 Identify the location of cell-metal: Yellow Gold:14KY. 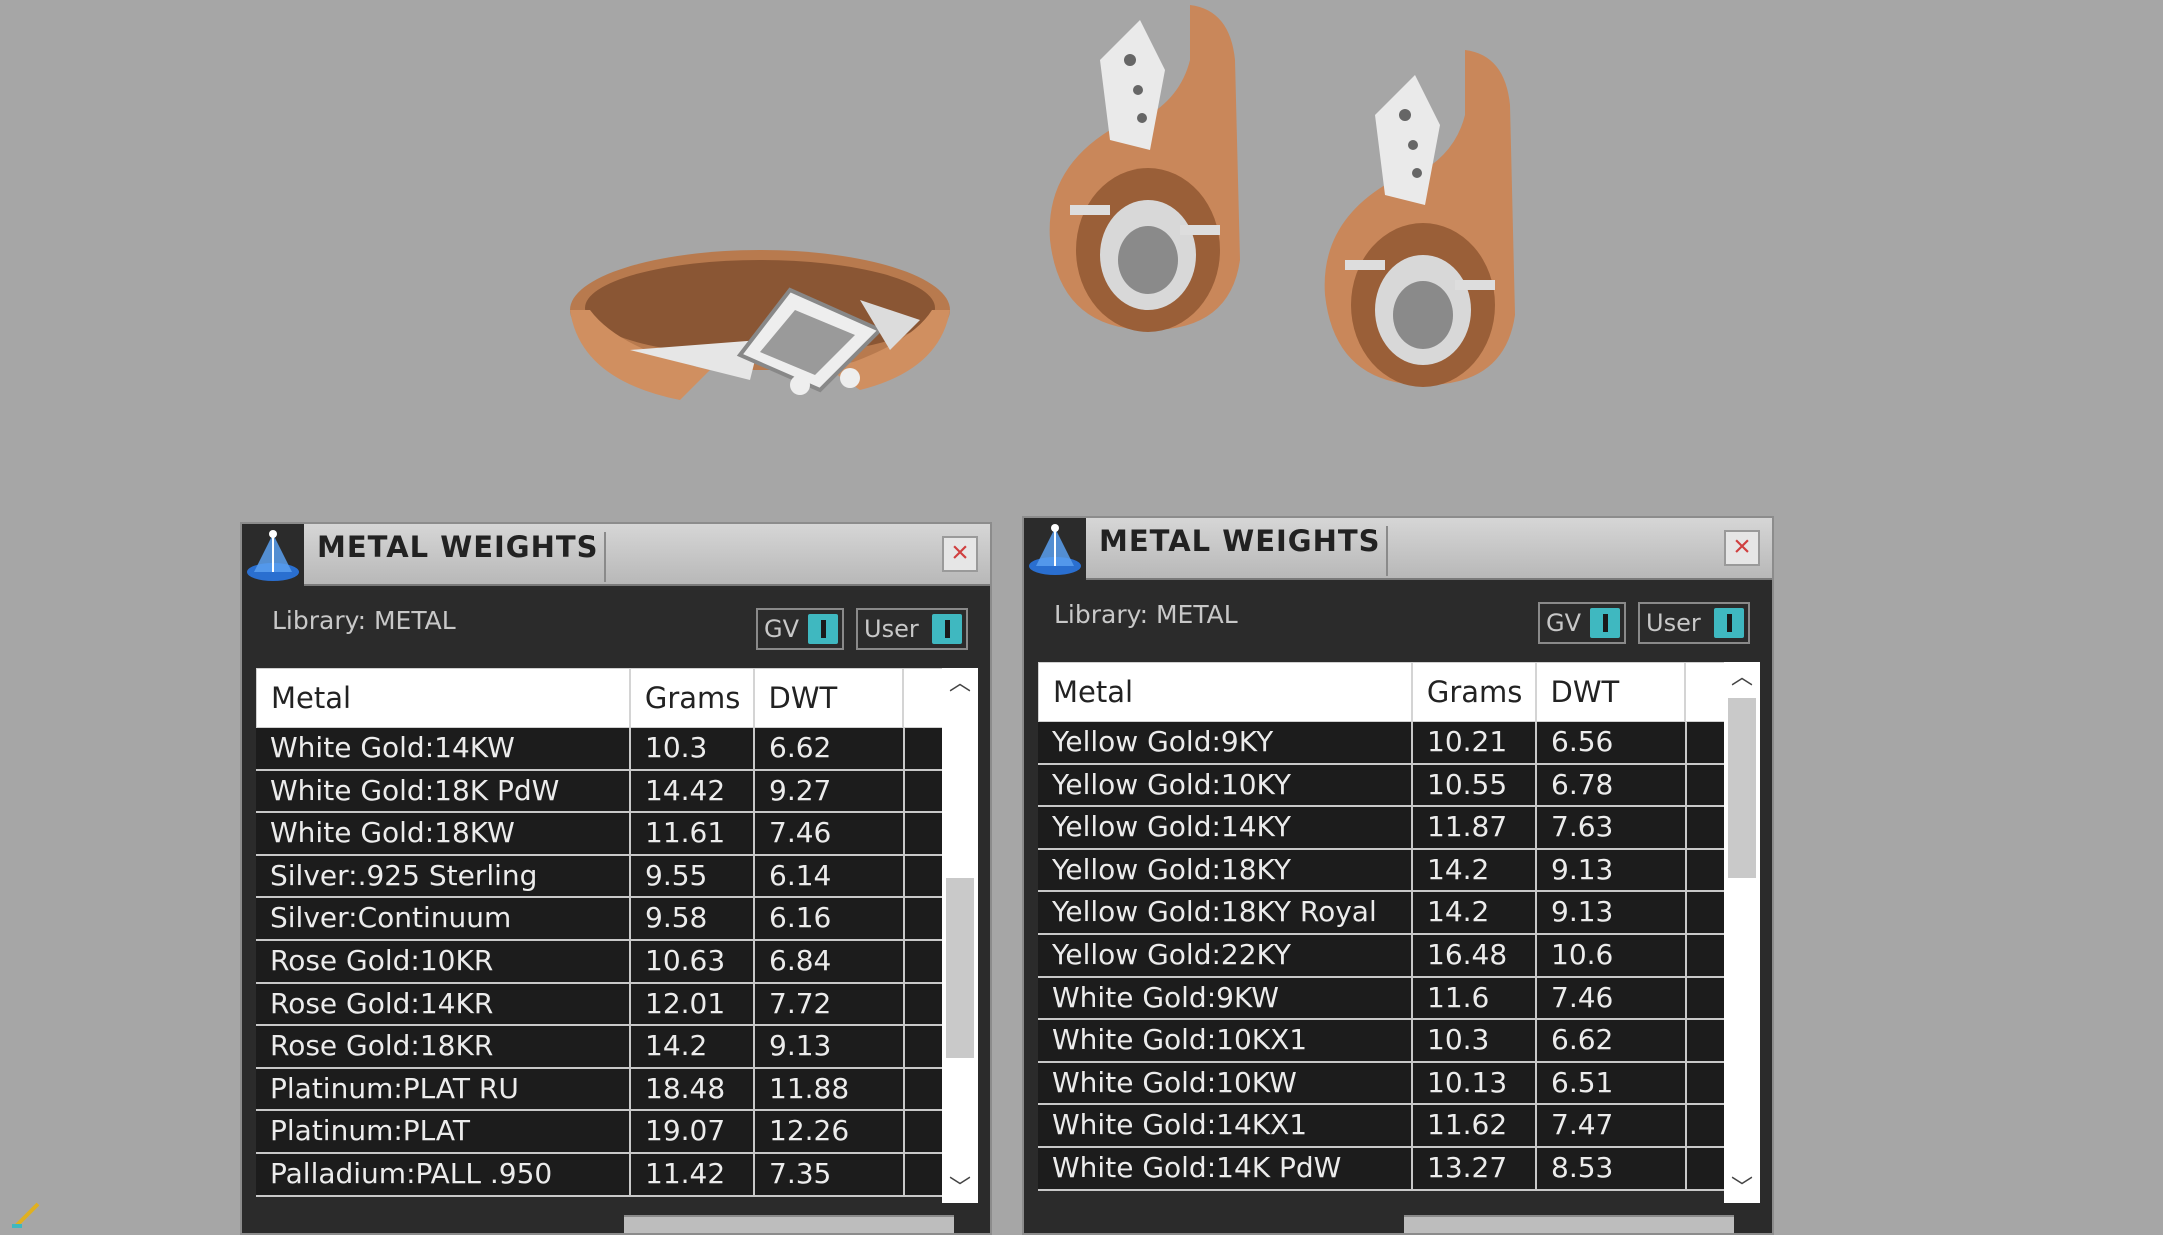
(1225, 827).